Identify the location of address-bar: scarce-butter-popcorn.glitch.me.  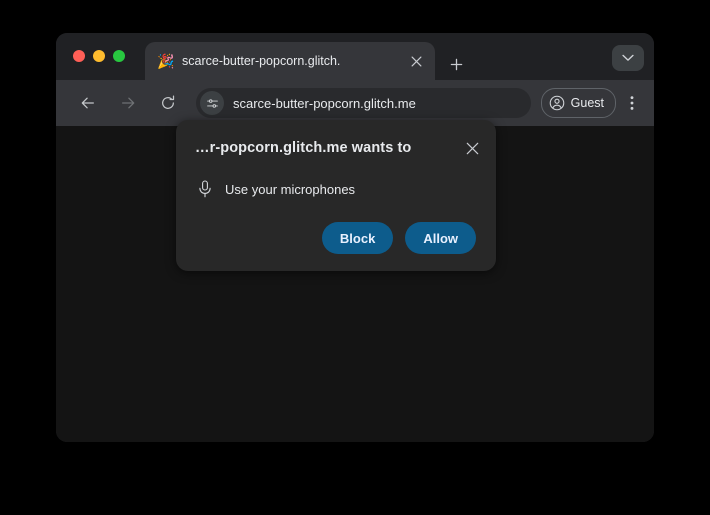
(363, 103).